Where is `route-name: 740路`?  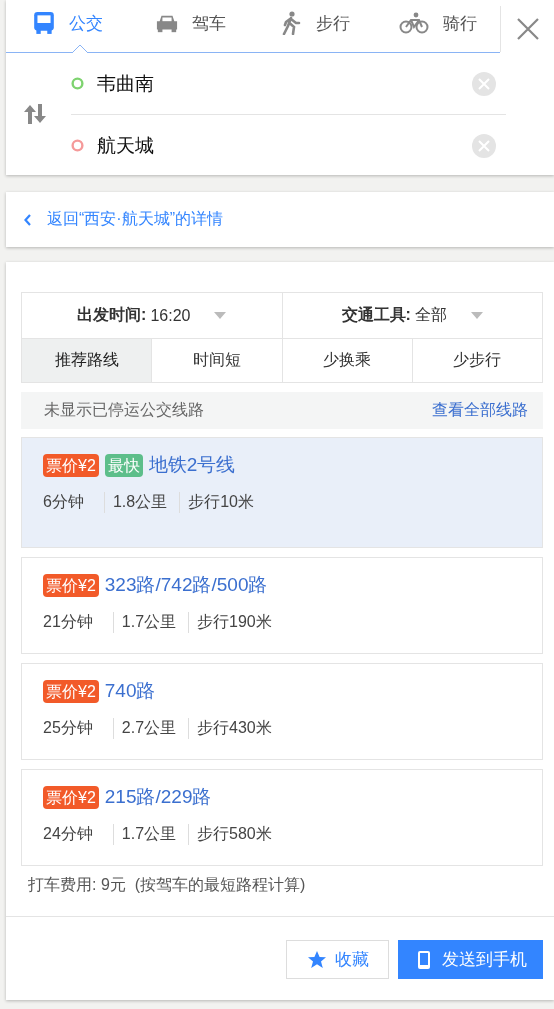 route-name: 740路 is located at coordinates (130, 691).